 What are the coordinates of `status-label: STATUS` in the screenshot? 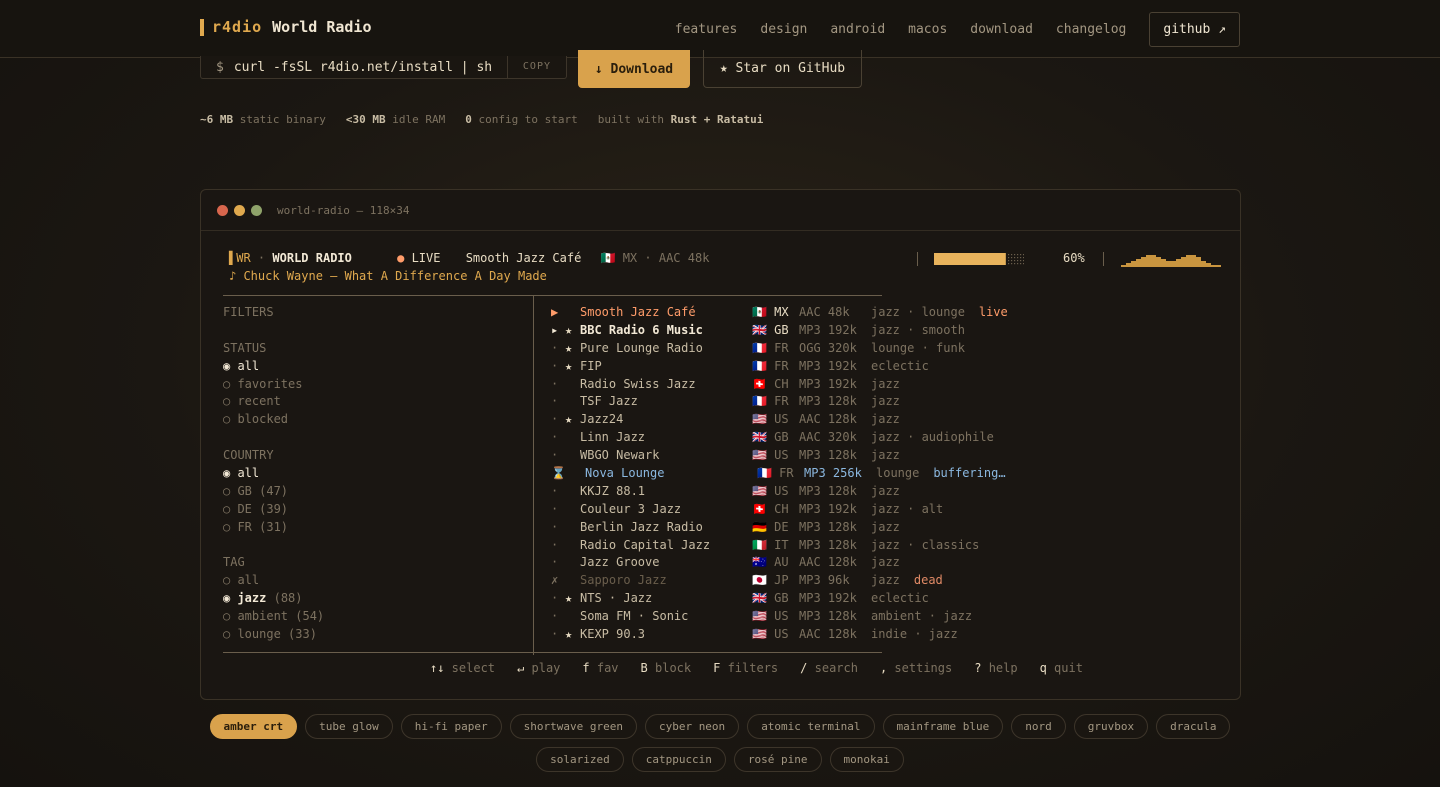 It's located at (245, 347).